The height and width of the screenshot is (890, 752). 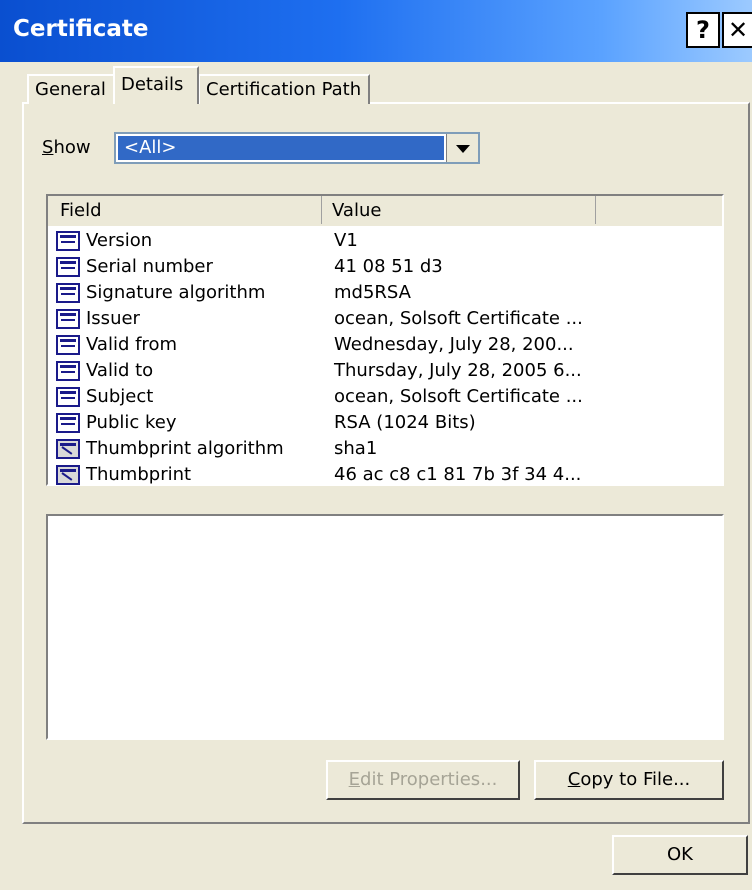 I want to click on row-field: Signature algorithm, so click(x=176, y=292).